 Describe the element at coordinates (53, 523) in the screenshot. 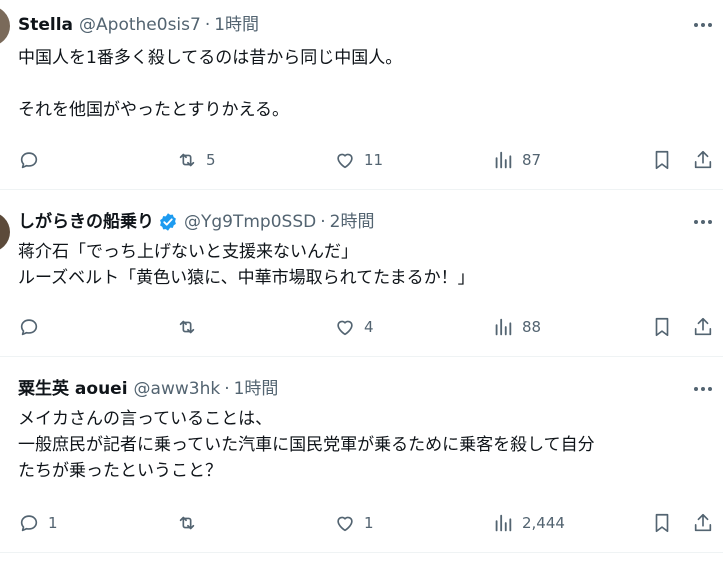

I see `reply-count: 1` at that location.